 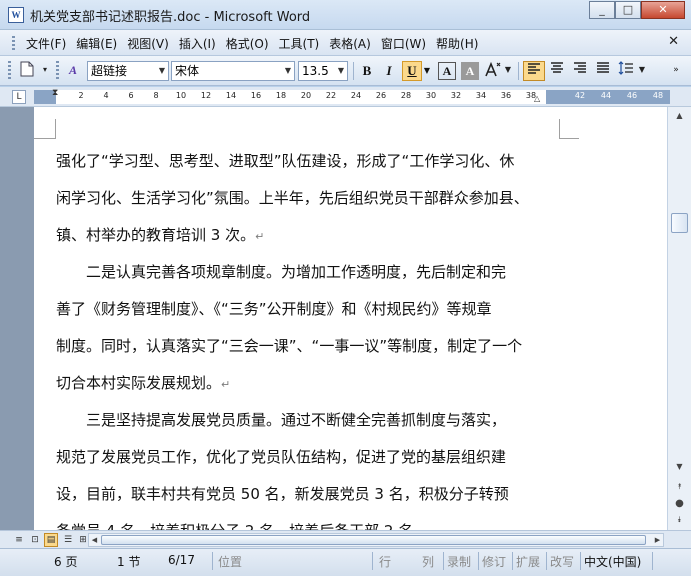 I want to click on ruler-tick: 34, so click(x=481, y=95).